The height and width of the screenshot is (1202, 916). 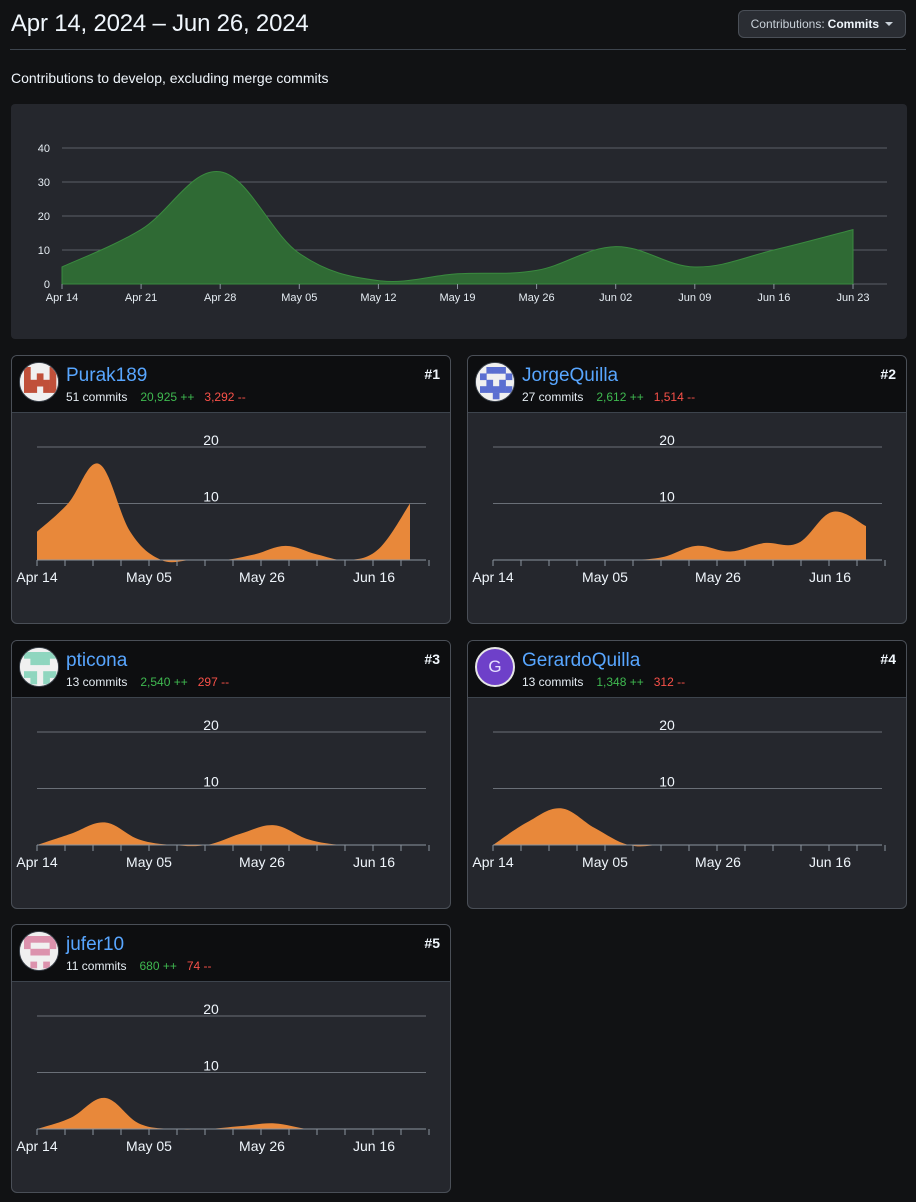 I want to click on additions-count: 20,925 ++, so click(x=167, y=397).